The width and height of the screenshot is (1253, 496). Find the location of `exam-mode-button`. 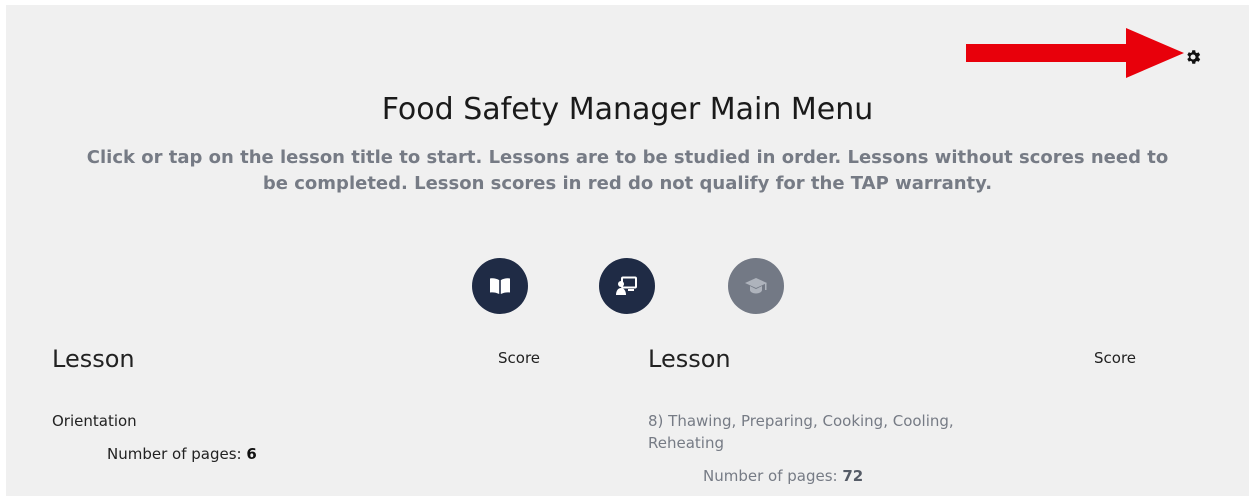

exam-mode-button is located at coordinates (756, 286).